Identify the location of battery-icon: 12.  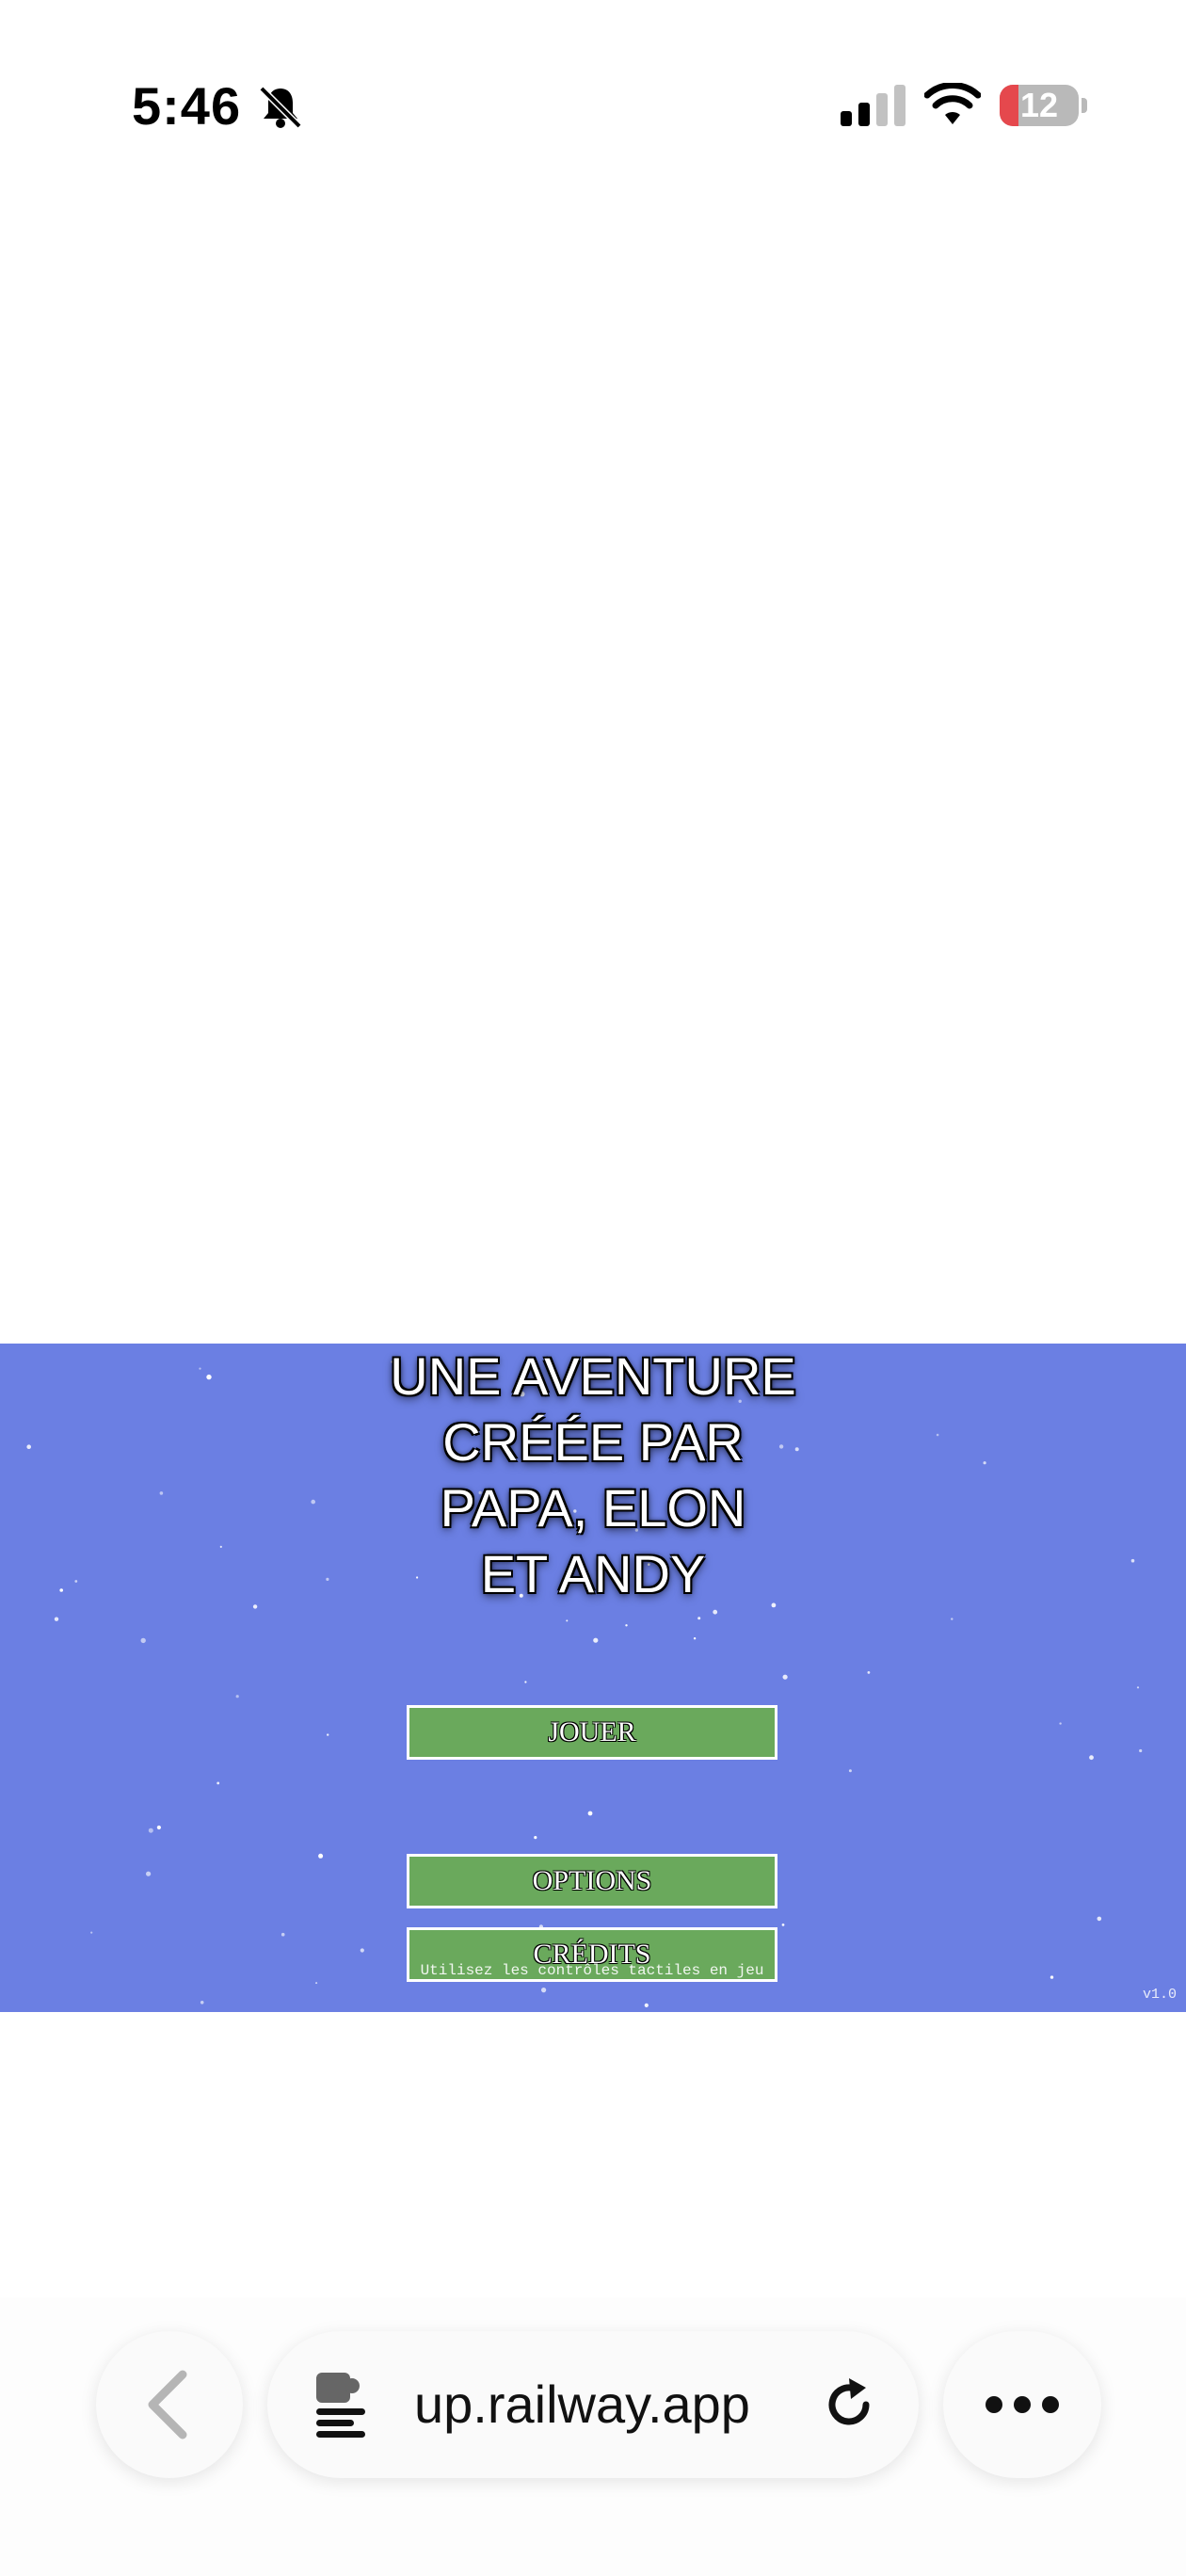
(1043, 105).